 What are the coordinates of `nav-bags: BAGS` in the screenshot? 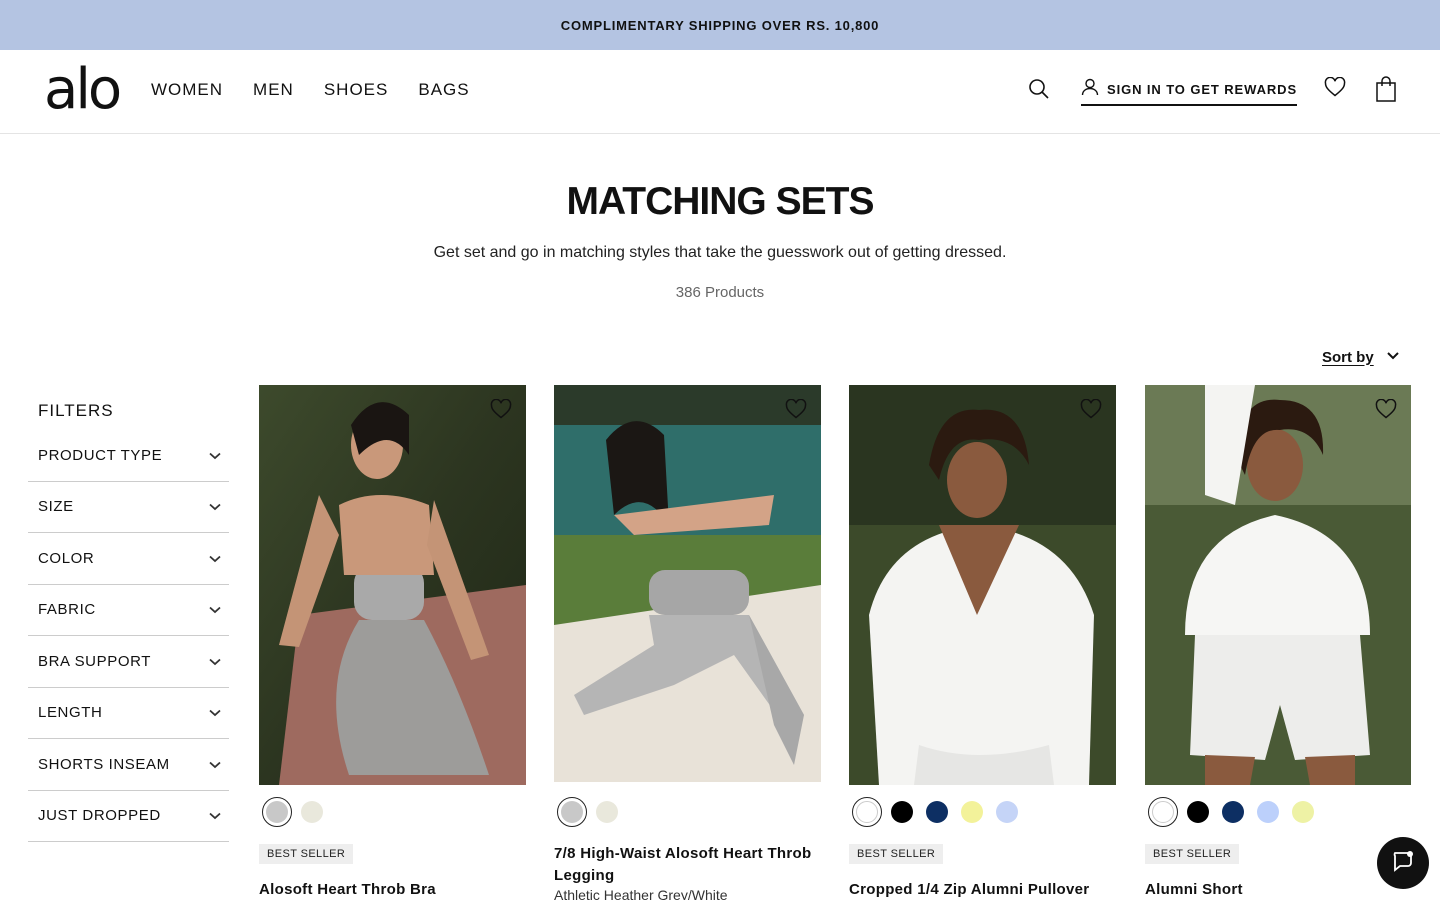 It's located at (443, 90).